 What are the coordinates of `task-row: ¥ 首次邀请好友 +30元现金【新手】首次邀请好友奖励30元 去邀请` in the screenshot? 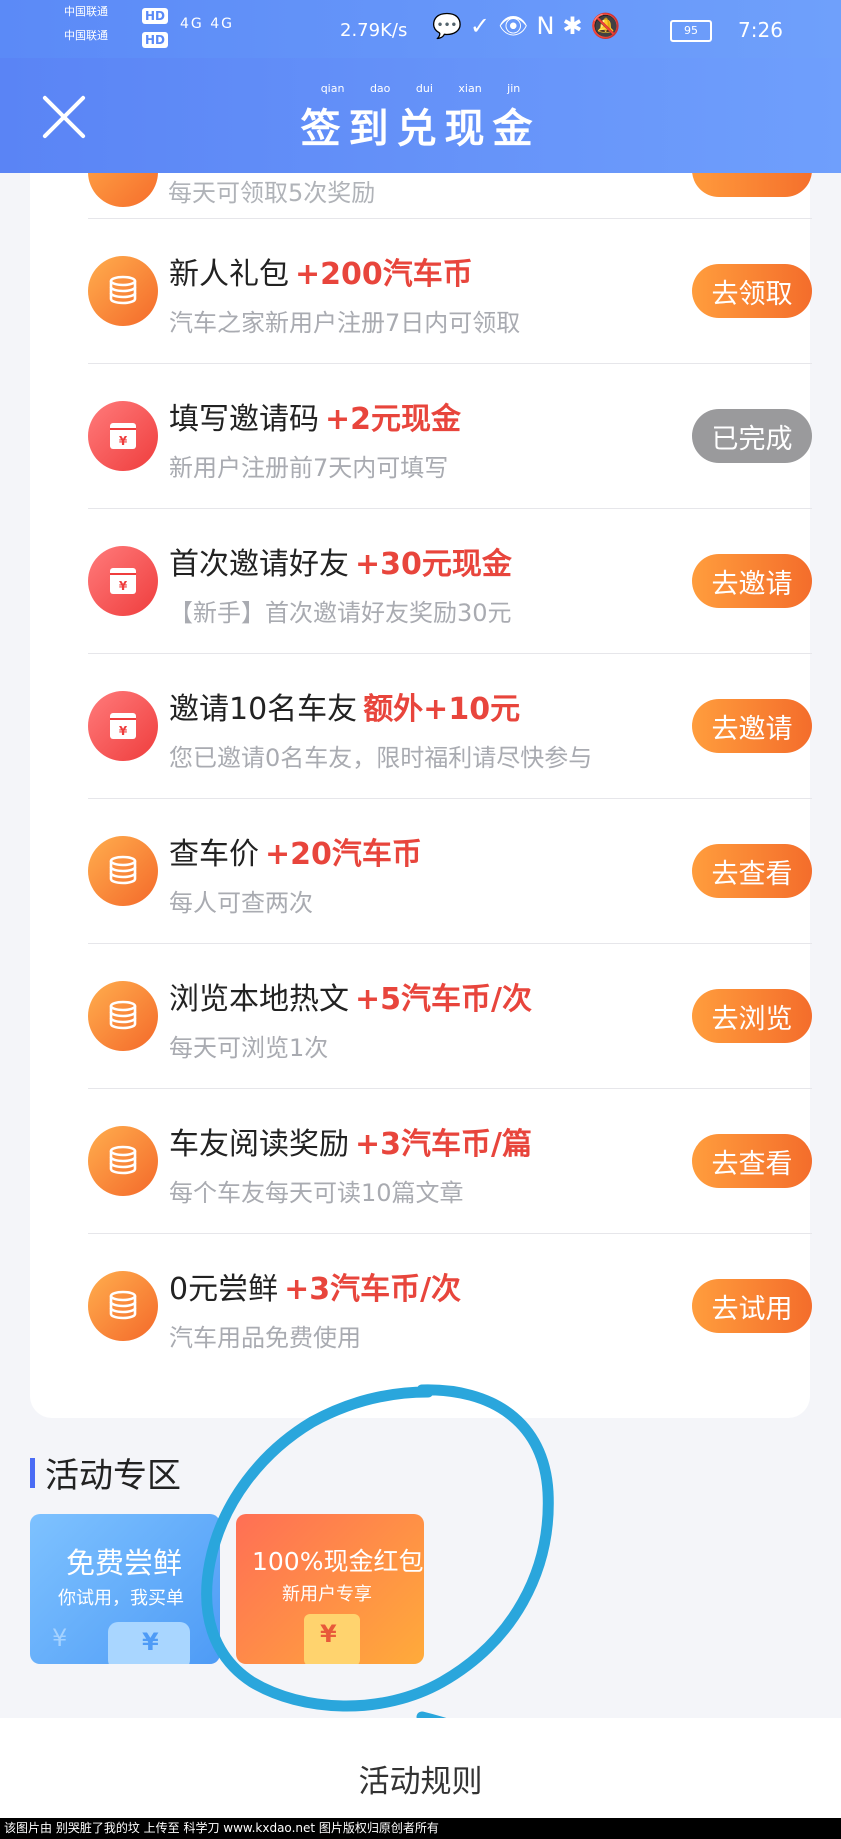 It's located at (450, 581).